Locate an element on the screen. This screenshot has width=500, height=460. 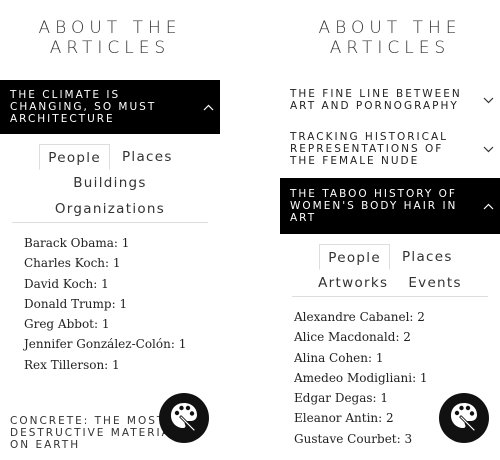
tab-events: Events is located at coordinates (435, 283).